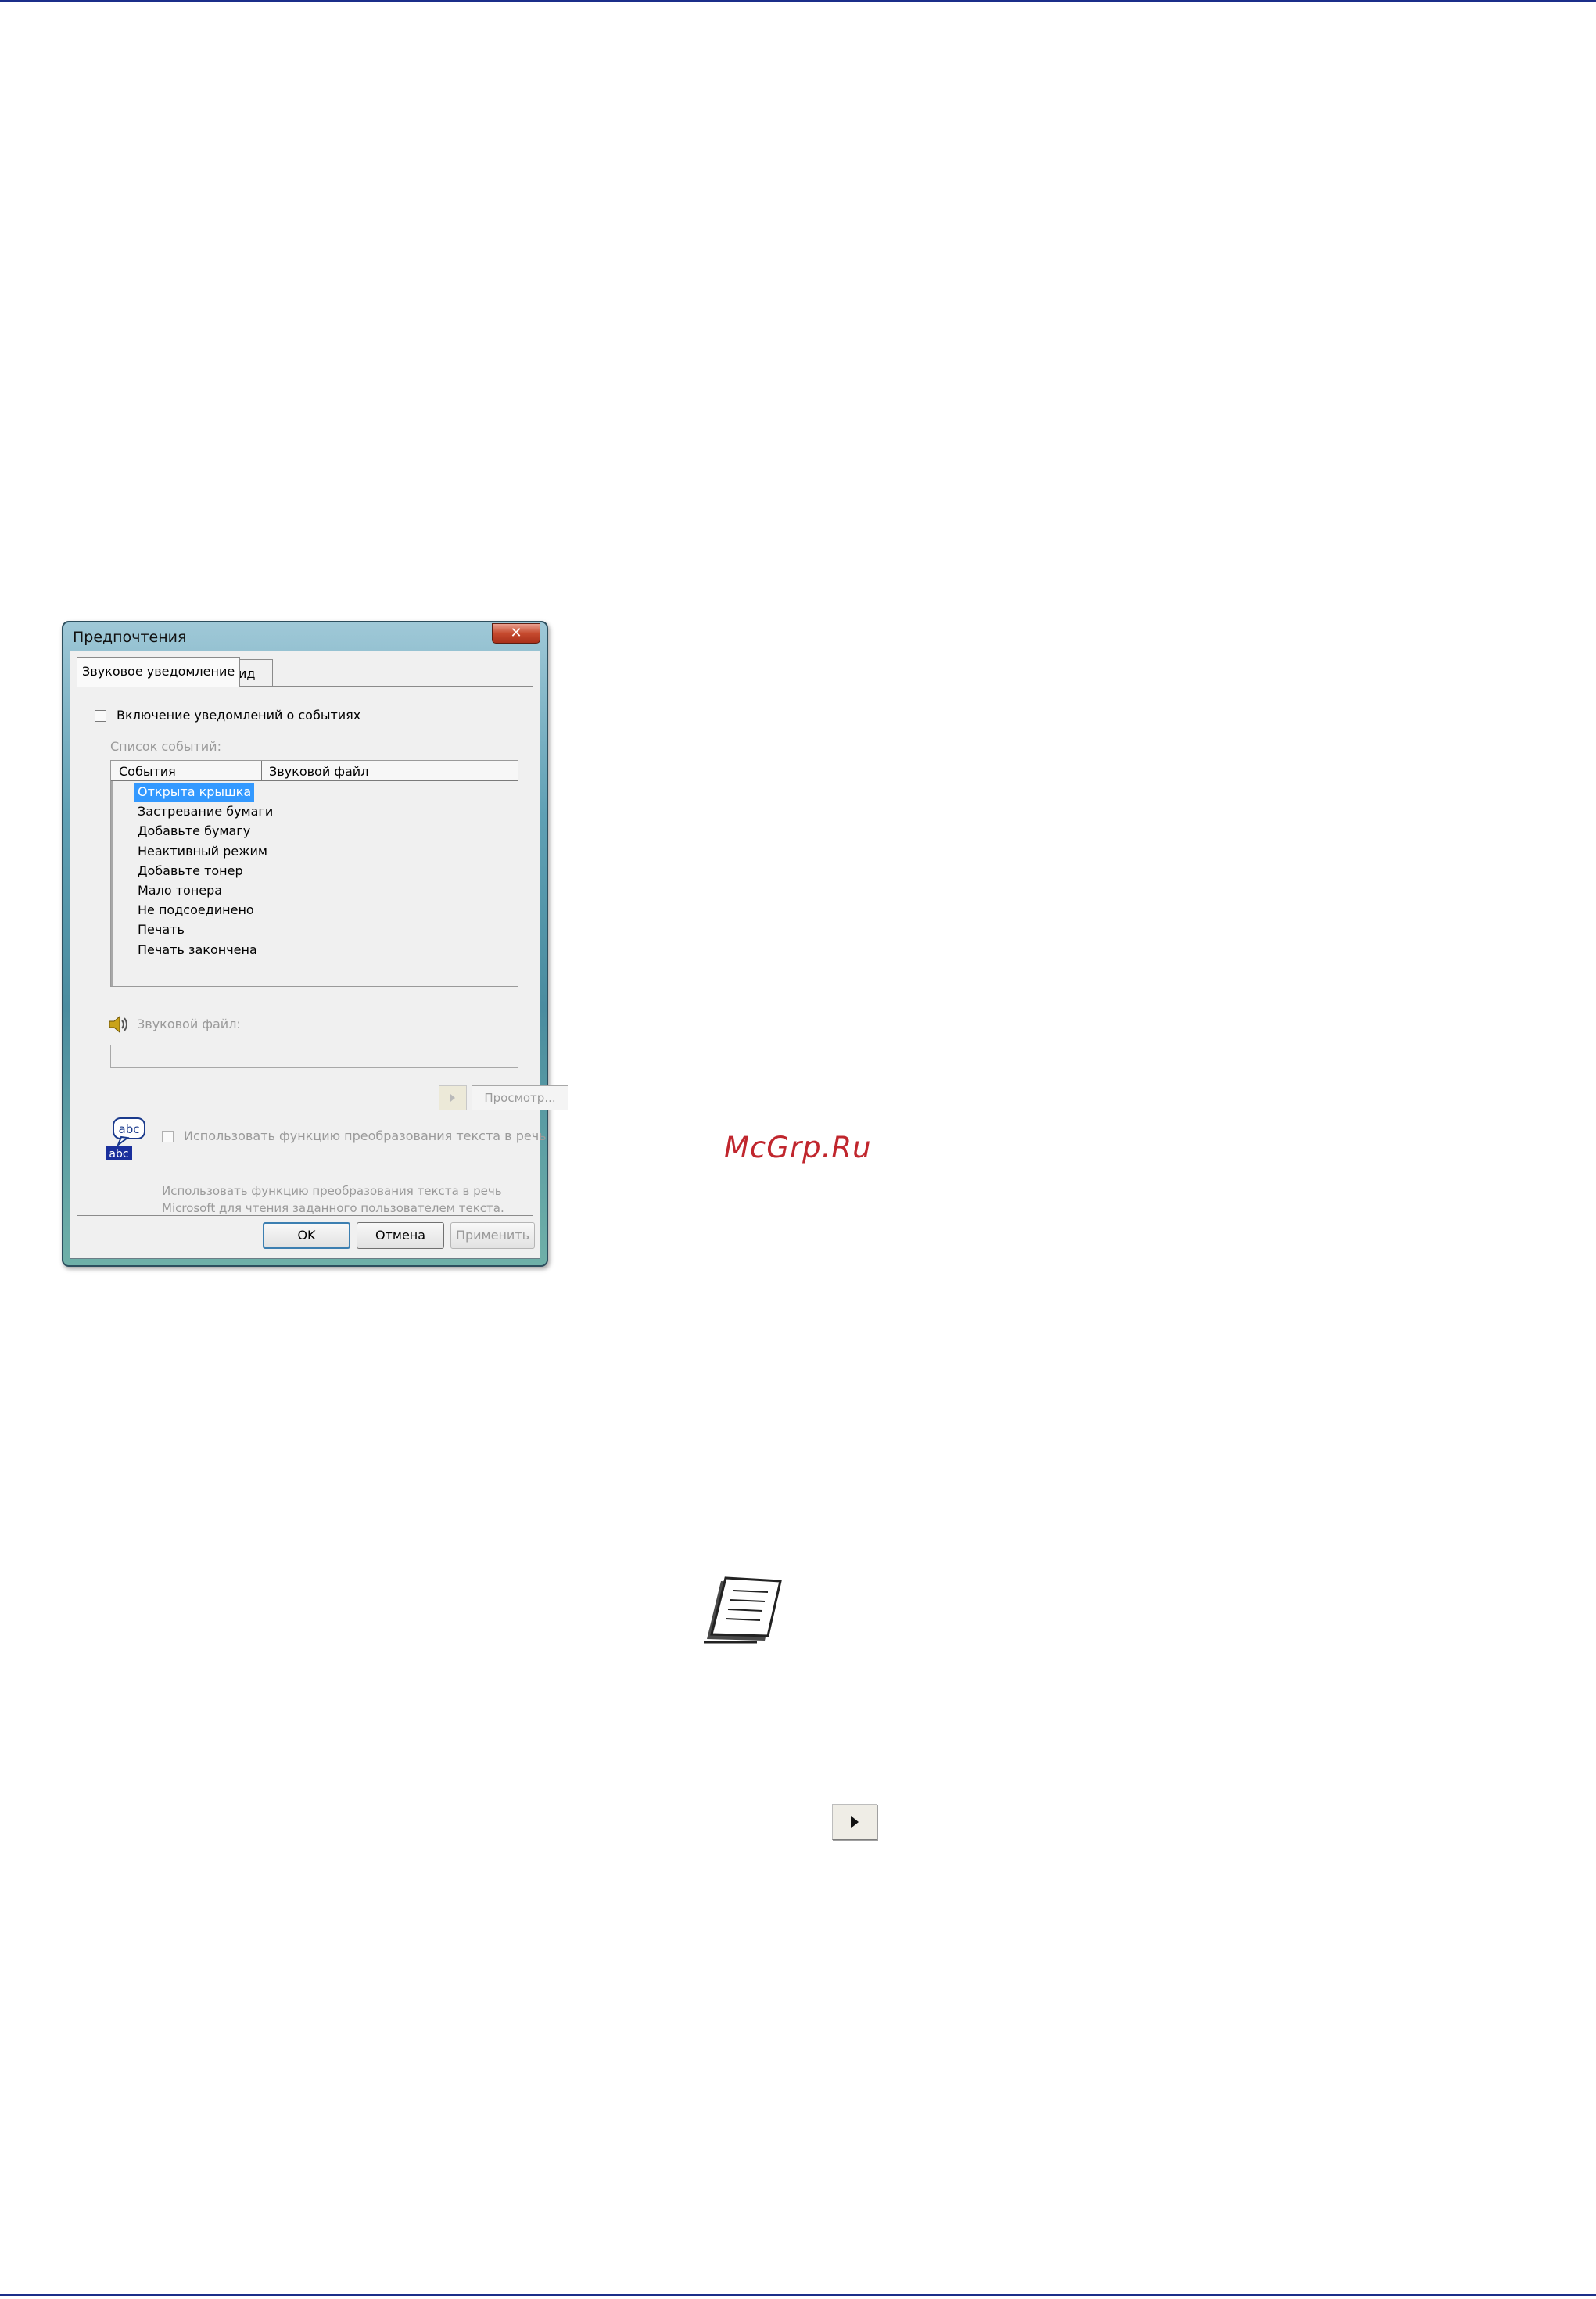 This screenshot has width=1596, height=2299. Describe the element at coordinates (239, 715) in the screenshot. I see `enable-notifications-label: Включение уведомлений о событиях` at that location.